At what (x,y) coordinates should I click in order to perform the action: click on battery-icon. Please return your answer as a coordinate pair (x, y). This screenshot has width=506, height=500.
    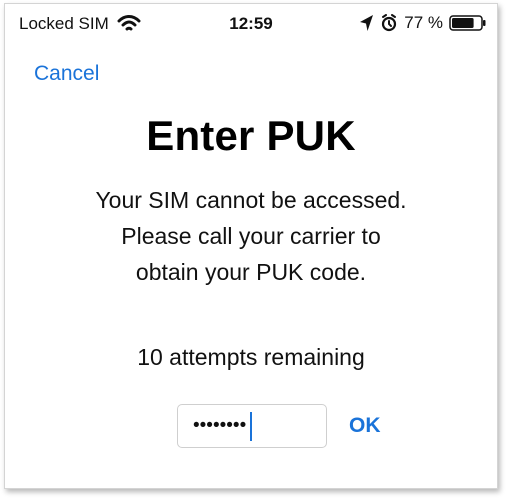
    Looking at the image, I should click on (468, 23).